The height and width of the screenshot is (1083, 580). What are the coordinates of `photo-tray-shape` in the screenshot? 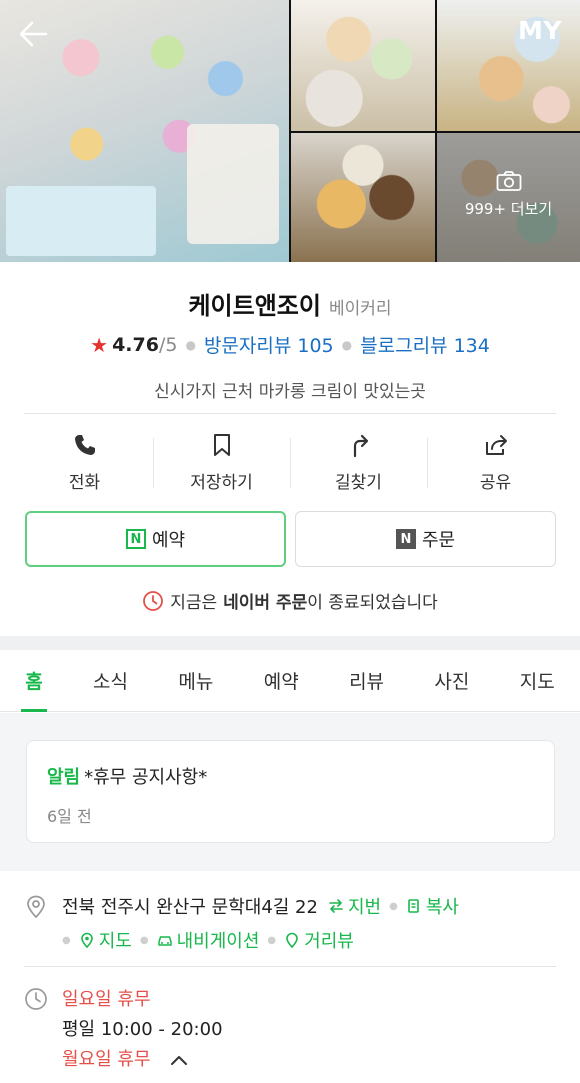 It's located at (233, 184).